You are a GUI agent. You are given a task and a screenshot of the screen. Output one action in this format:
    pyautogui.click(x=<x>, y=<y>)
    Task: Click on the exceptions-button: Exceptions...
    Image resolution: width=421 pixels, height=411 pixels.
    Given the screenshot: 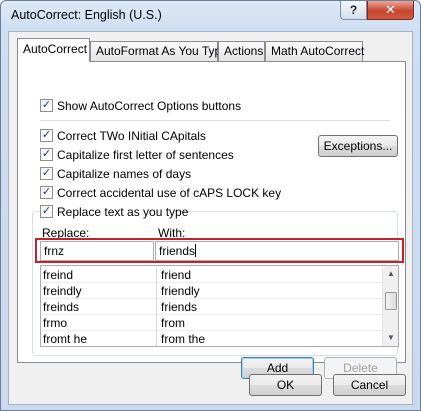 What is the action you would take?
    pyautogui.click(x=358, y=146)
    